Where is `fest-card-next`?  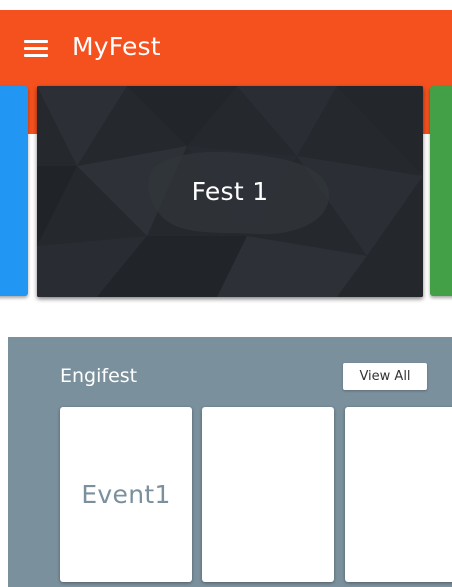
fest-card-next is located at coordinates (441, 191).